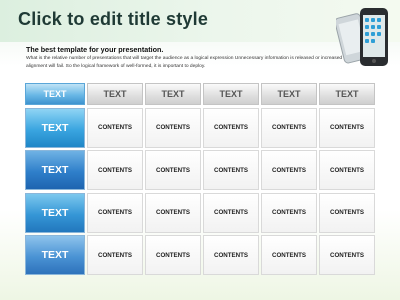 The width and height of the screenshot is (400, 300). Describe the element at coordinates (113, 19) in the screenshot. I see `slide-title: Click to edit title style` at that location.